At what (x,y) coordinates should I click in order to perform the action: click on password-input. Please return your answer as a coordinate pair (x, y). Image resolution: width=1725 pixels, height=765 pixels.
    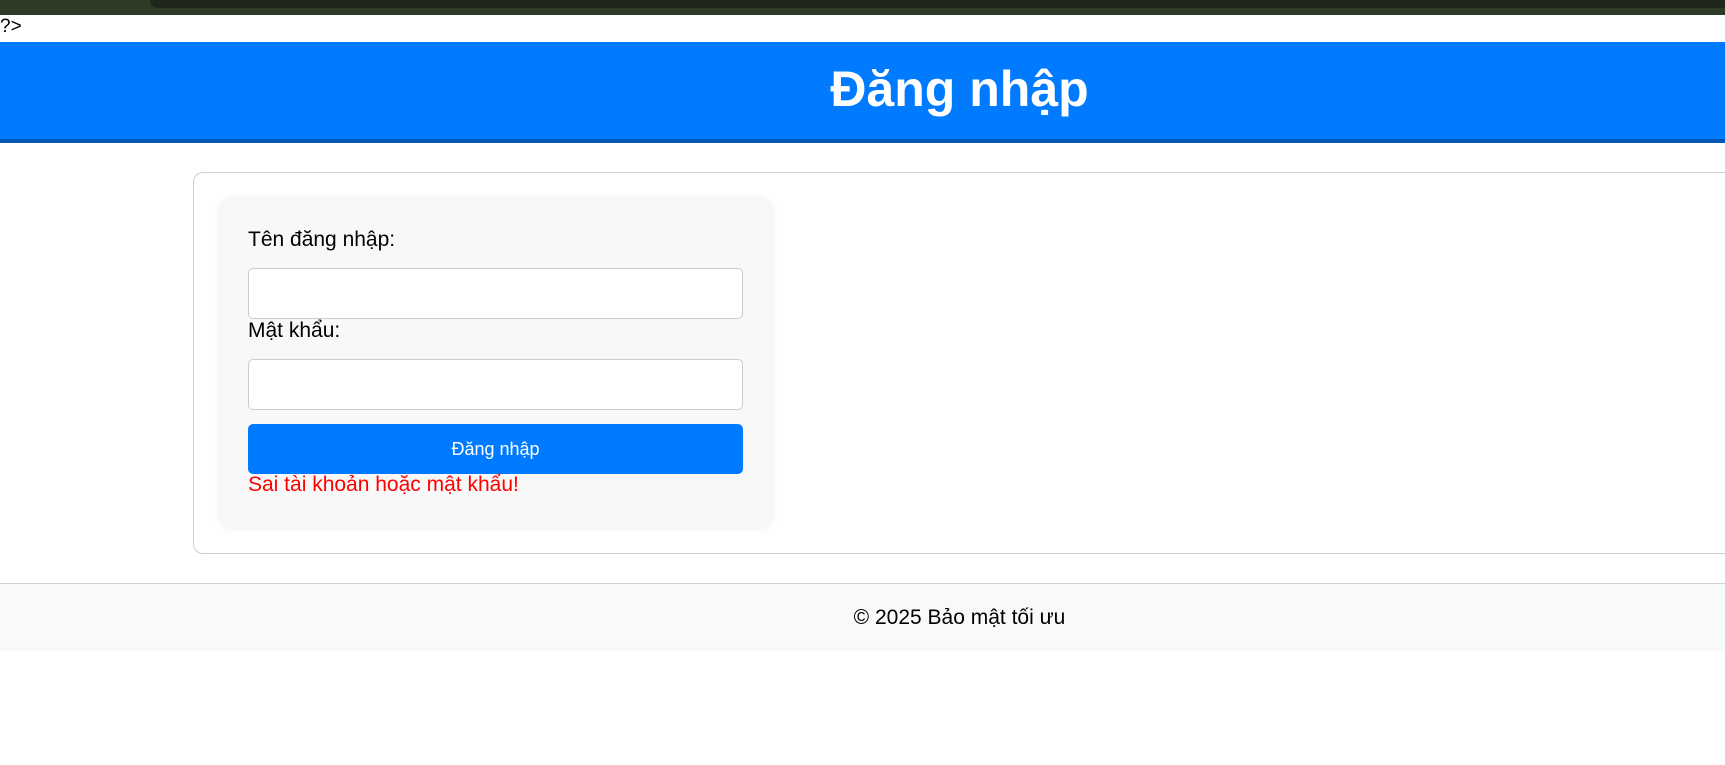
    Looking at the image, I should click on (495, 384).